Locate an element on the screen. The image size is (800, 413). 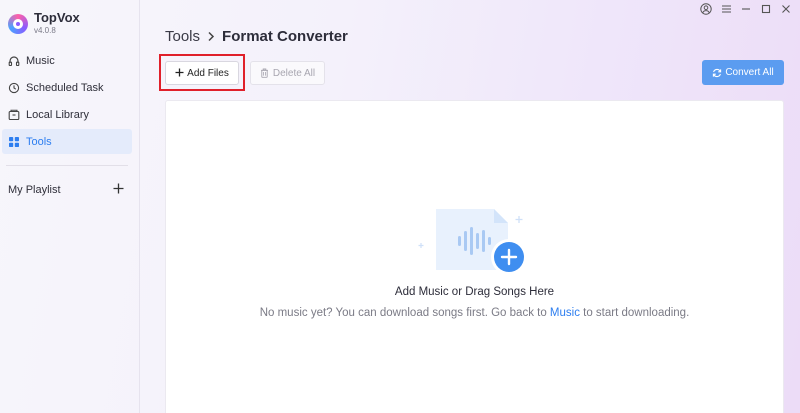
sidebar-nav: Music Scheduled Task Local Library Tools is located at coordinates (70, 102).